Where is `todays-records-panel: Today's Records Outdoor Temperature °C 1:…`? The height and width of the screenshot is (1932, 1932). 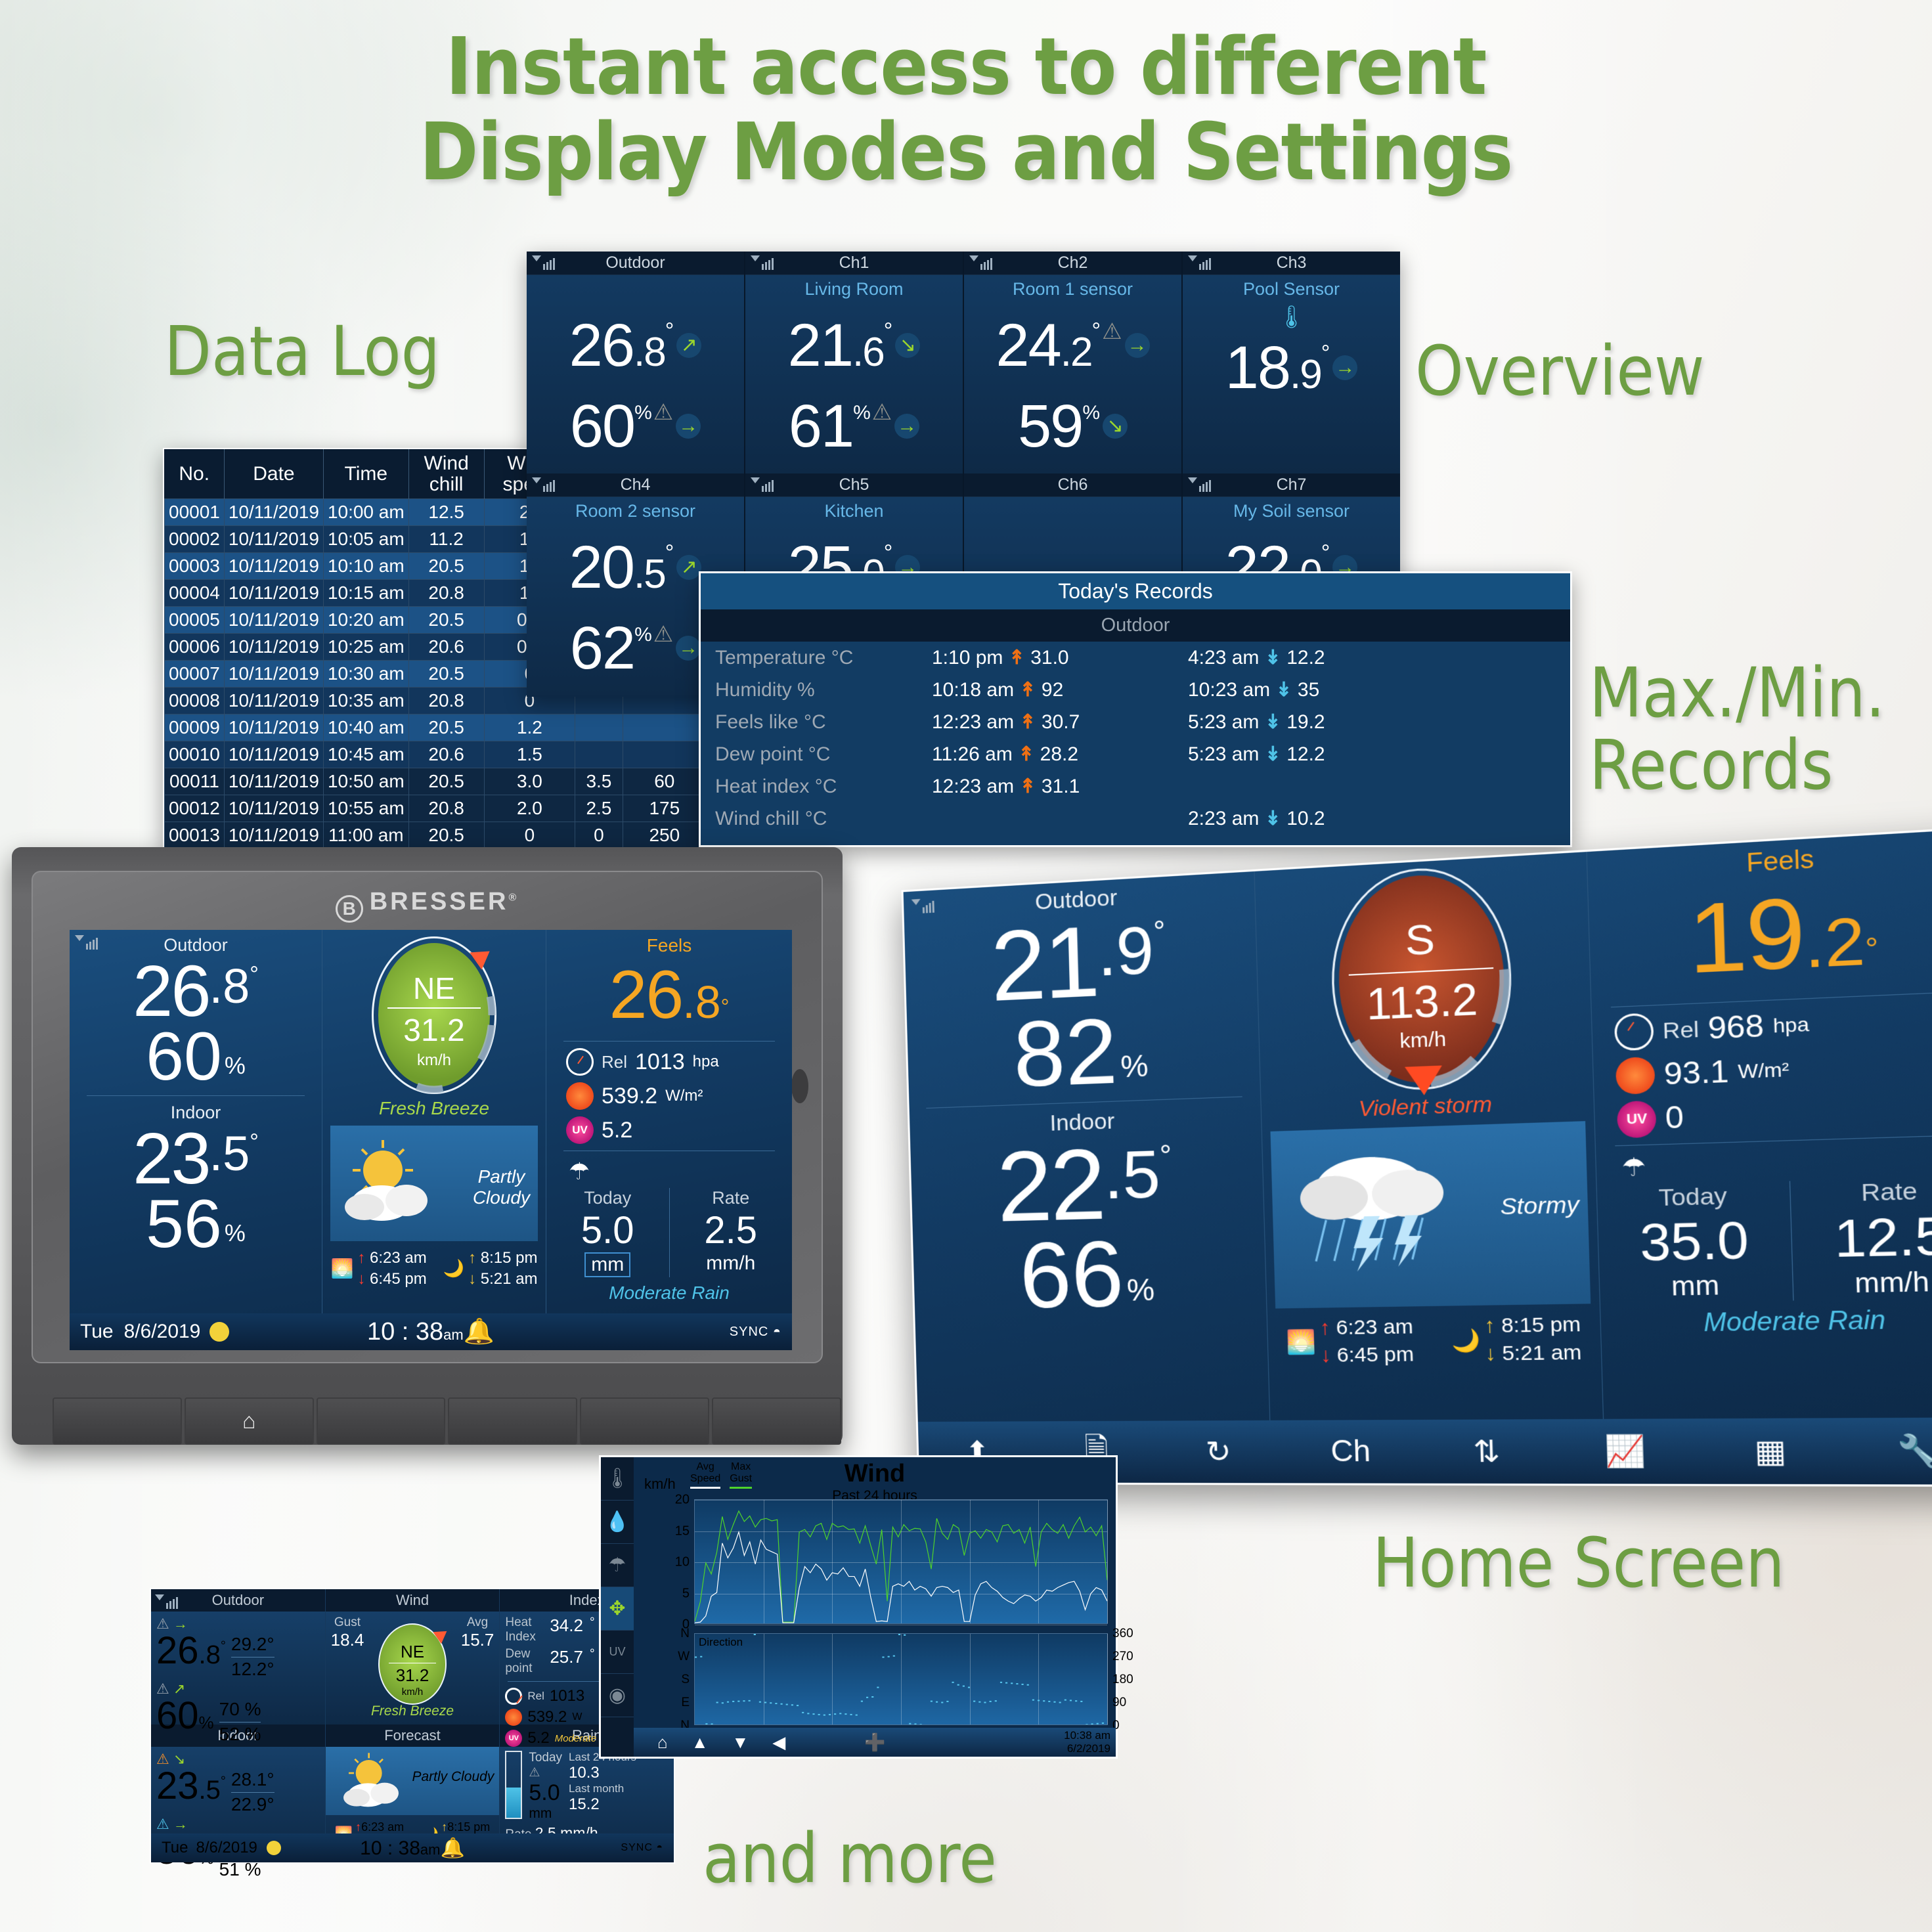 todays-records-panel: Today's Records Outdoor Temperature °C 1:… is located at coordinates (1135, 709).